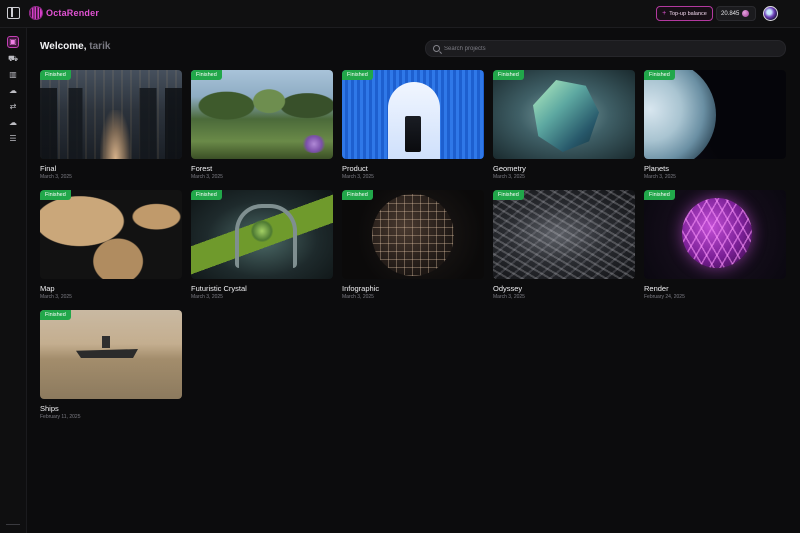 The image size is (800, 533). I want to click on project-title: Planets, so click(657, 168).